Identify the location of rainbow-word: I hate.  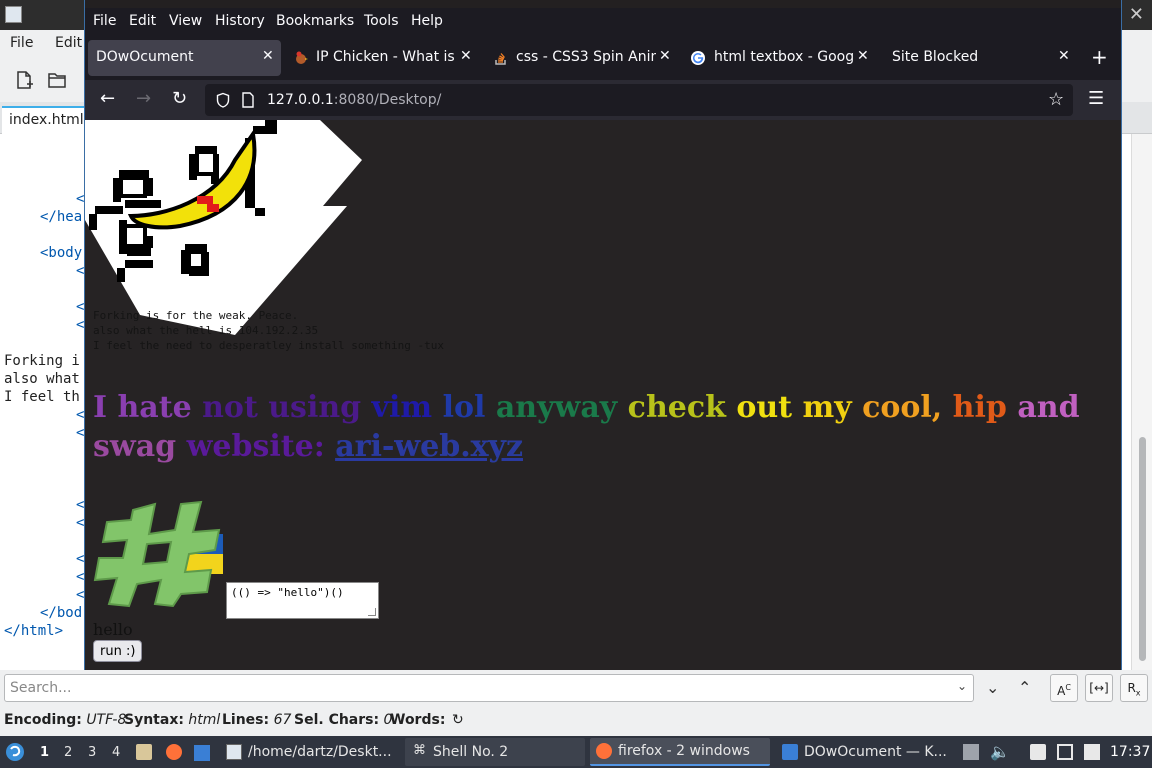
(148, 407).